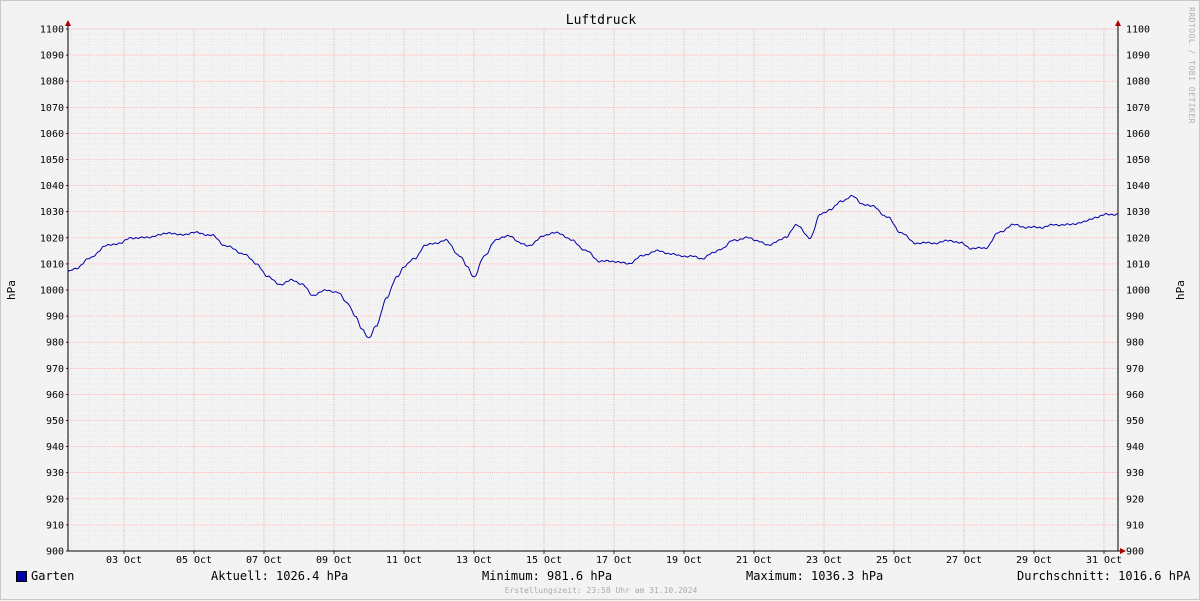 The image size is (1200, 601). Describe the element at coordinates (1135, 552) in the screenshot. I see `y-tick-label-right: 900` at that location.